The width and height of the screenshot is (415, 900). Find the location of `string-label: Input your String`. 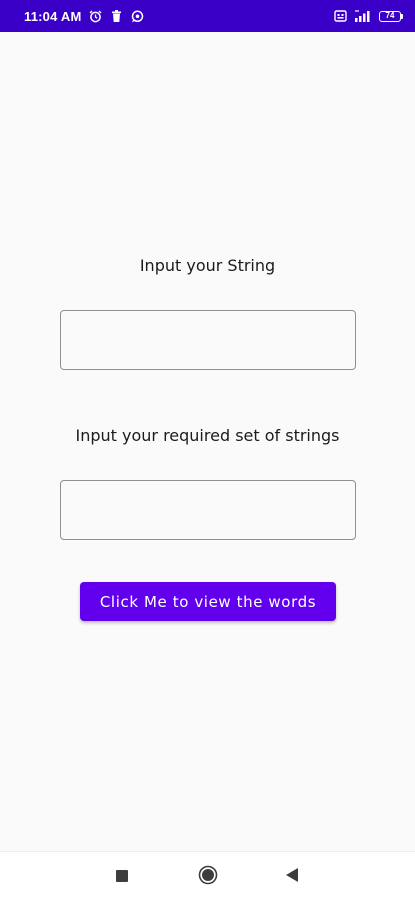

string-label: Input your String is located at coordinates (207, 265).